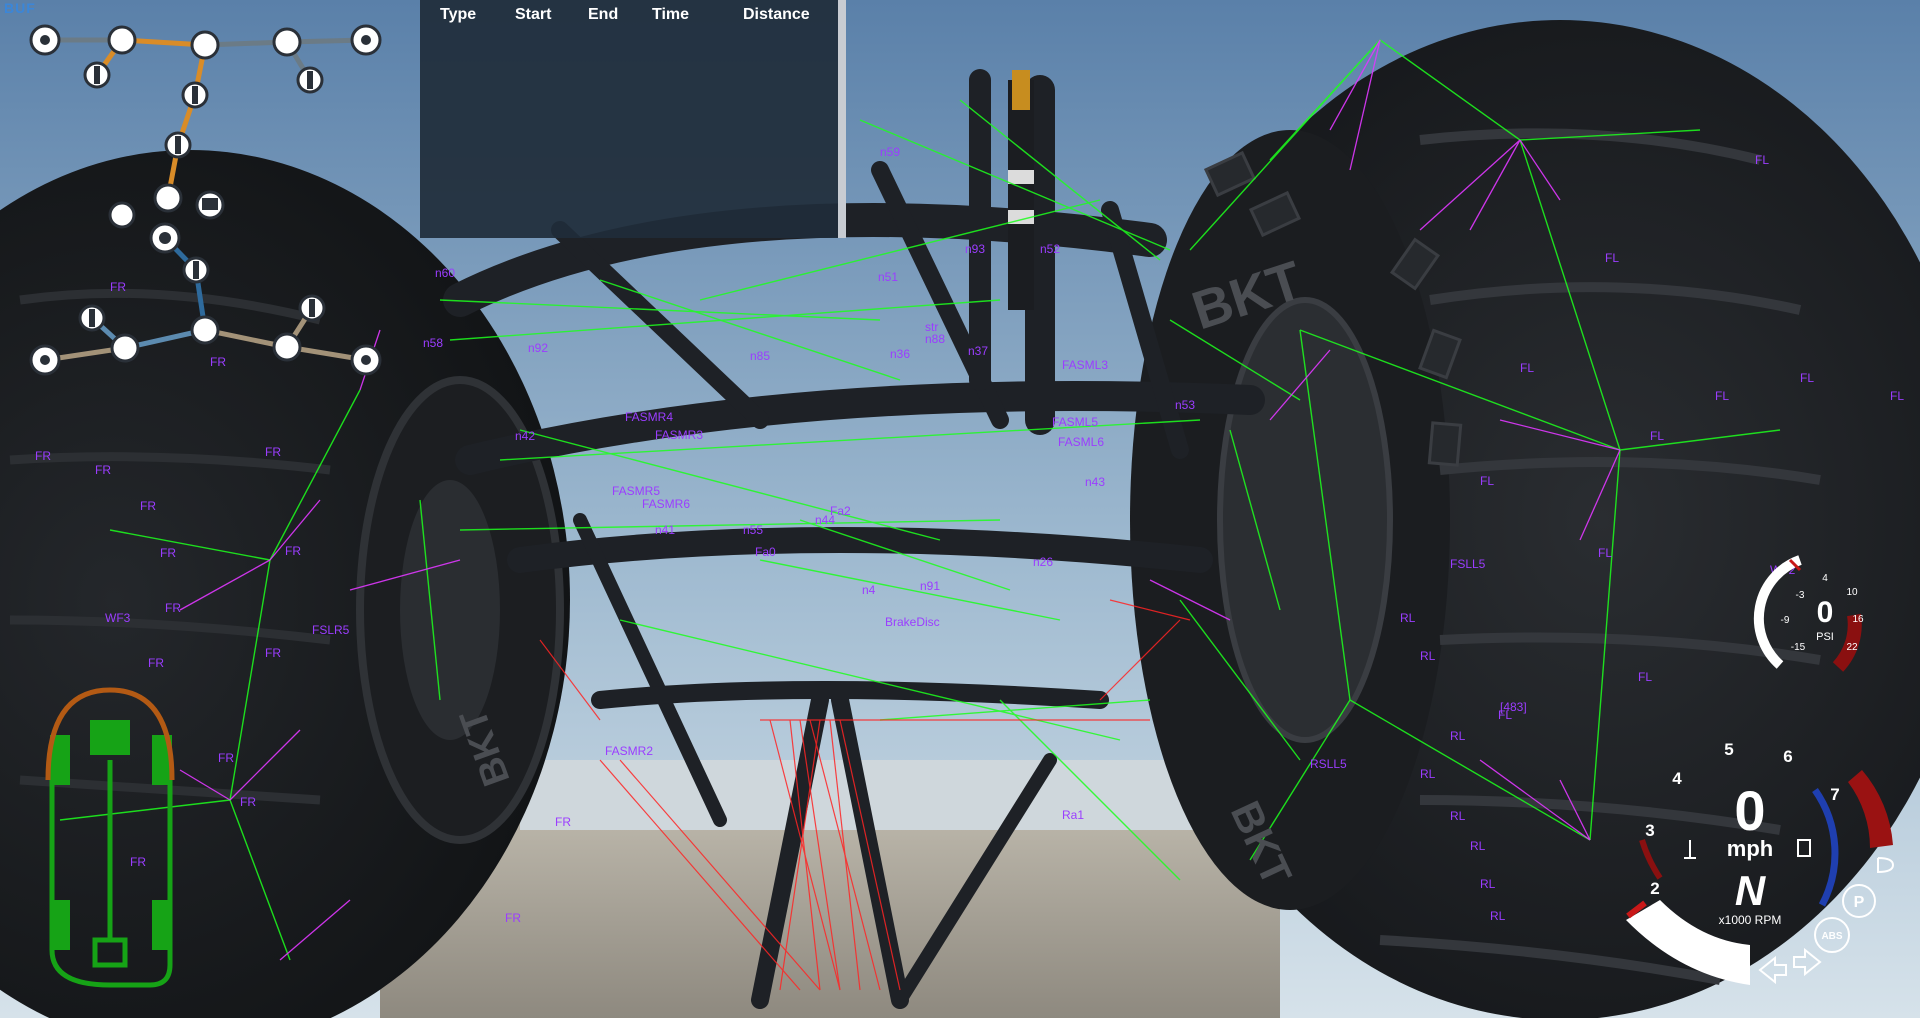  What do you see at coordinates (458, 15) in the screenshot?
I see `column-type: Type` at bounding box center [458, 15].